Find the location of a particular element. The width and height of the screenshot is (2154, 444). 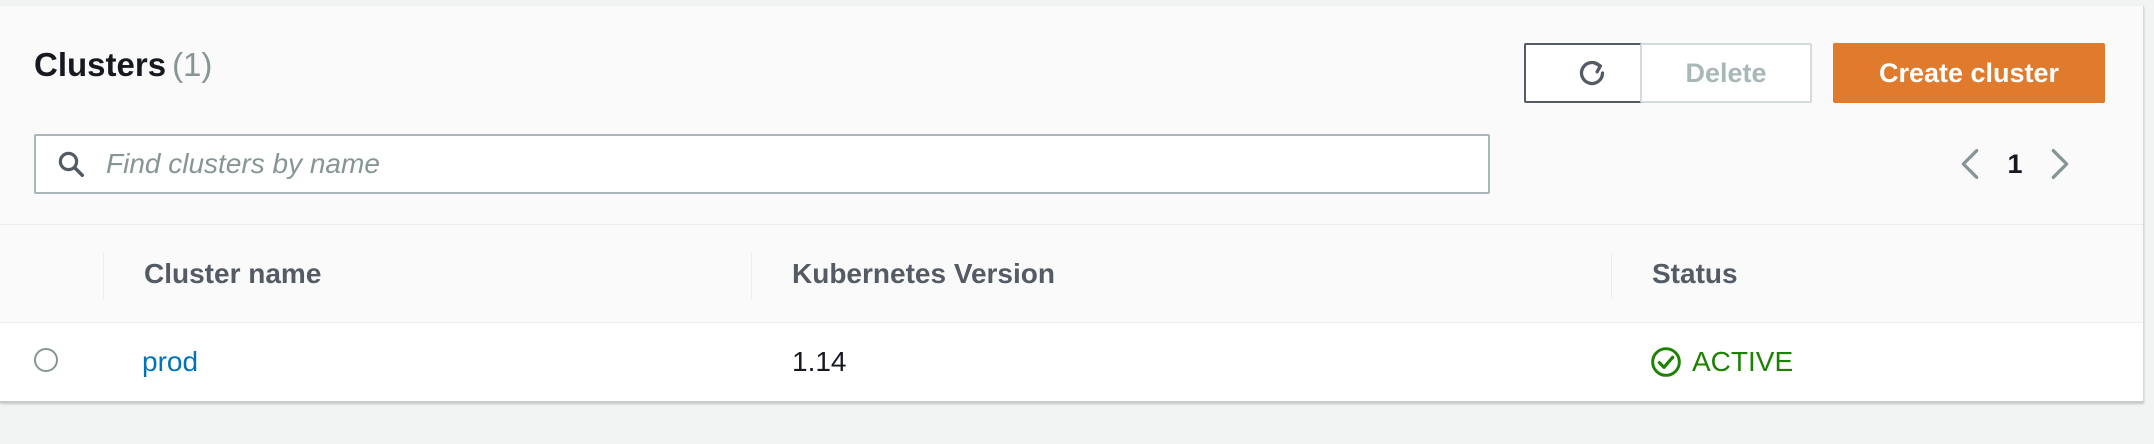

row-select-radio is located at coordinates (46, 360).